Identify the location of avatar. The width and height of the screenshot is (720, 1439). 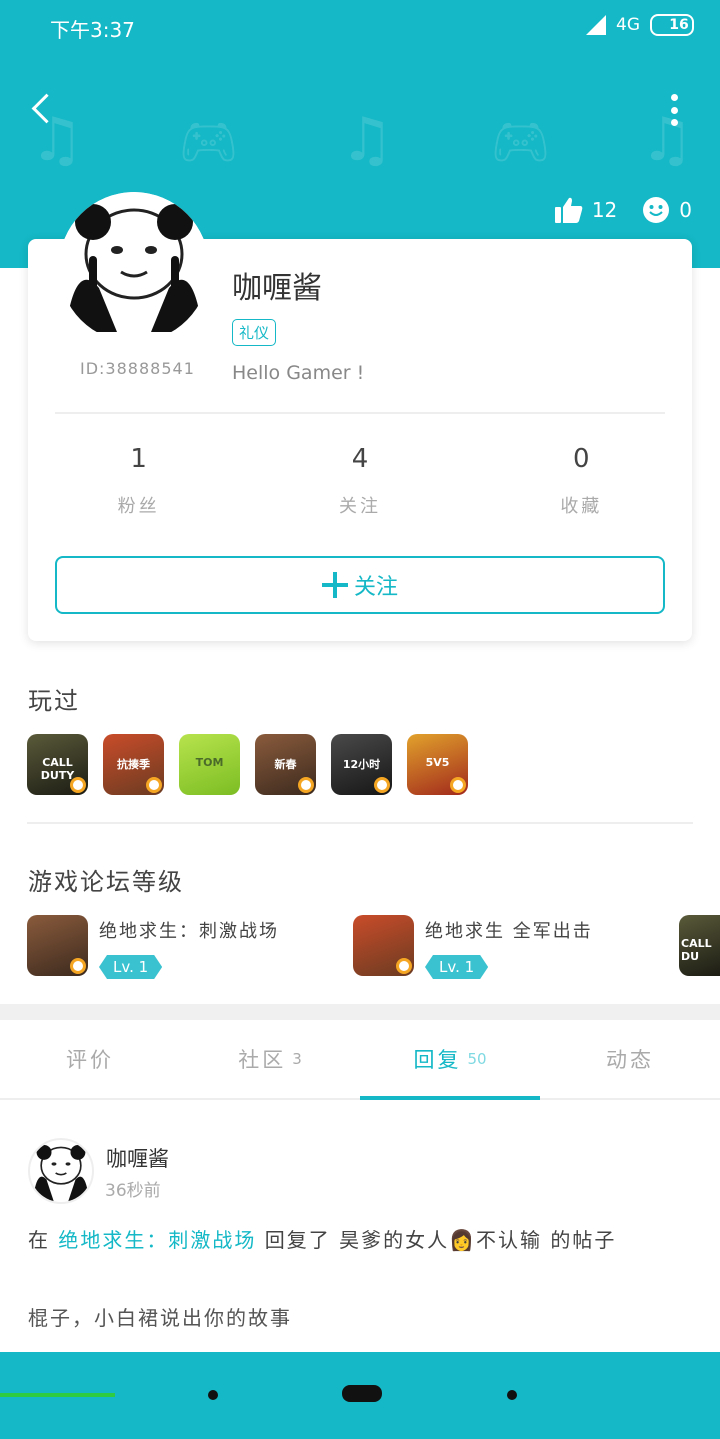
(134, 267).